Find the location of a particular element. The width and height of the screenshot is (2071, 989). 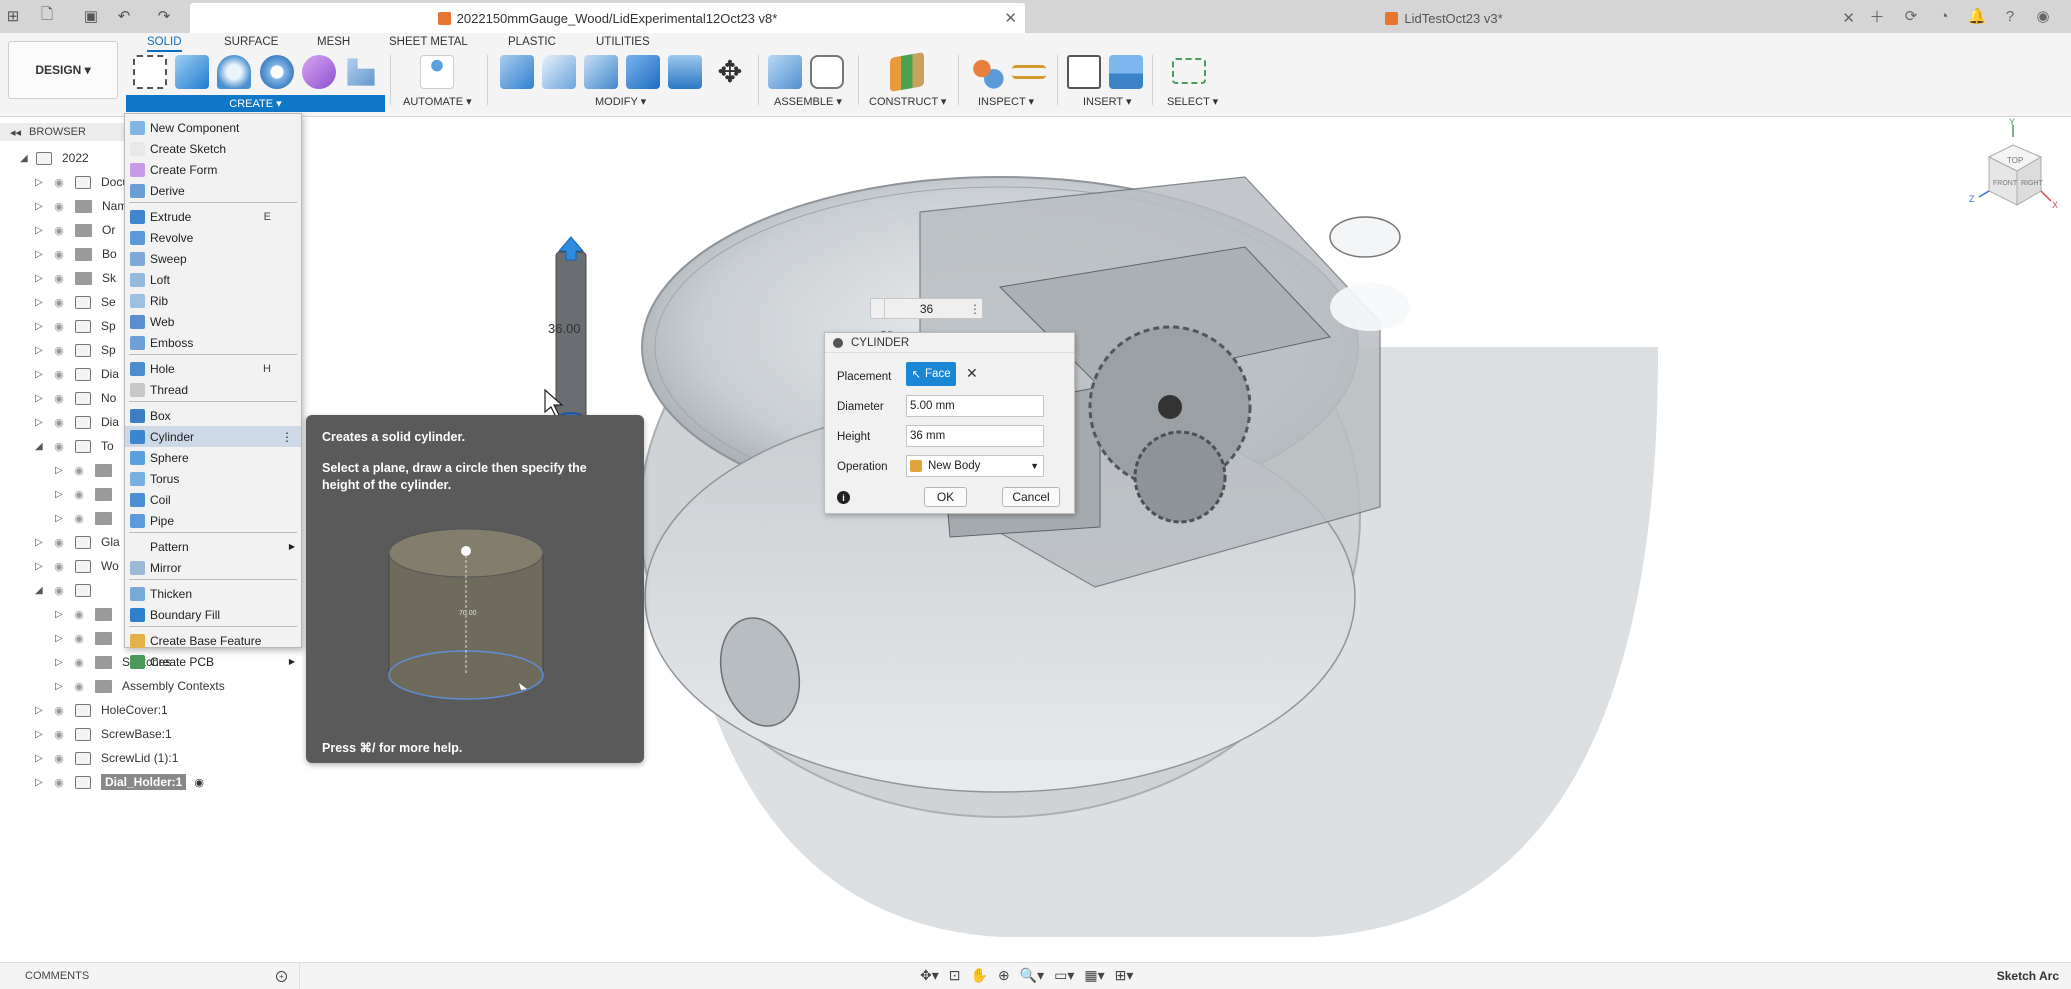

create-menu-button: CREATE ▾ is located at coordinates (255, 103).